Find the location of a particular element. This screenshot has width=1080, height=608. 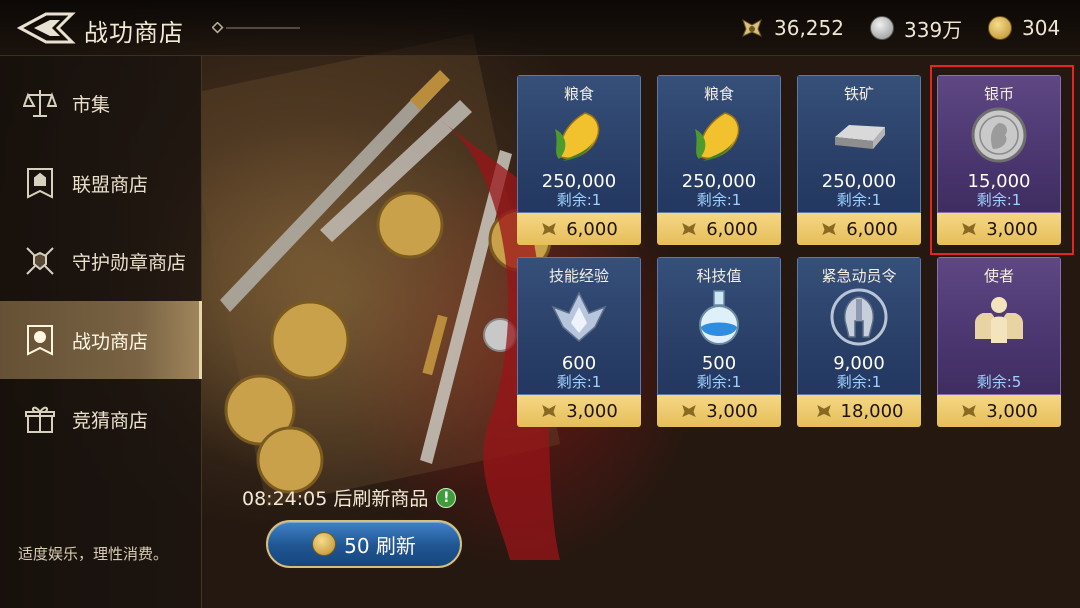

shop-item-grain-2: 粮食 250,000 剩余:1 6,000 is located at coordinates (719, 160).